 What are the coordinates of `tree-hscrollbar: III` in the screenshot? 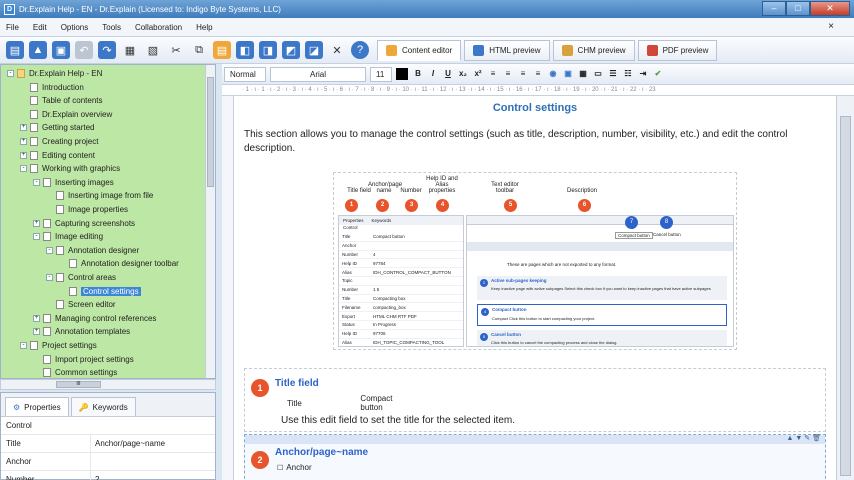 It's located at (108, 384).